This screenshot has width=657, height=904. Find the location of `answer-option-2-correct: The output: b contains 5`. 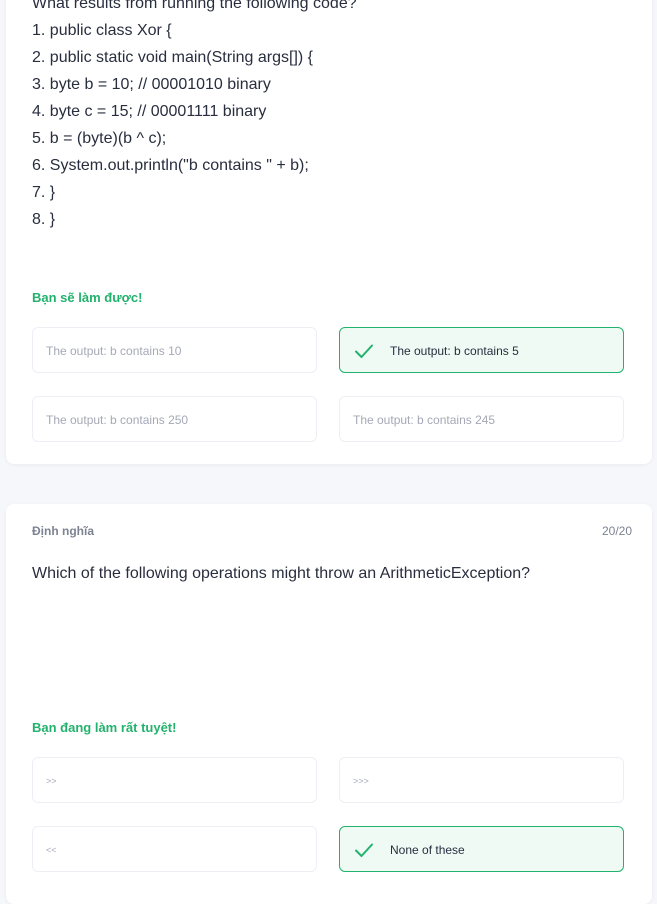

answer-option-2-correct: The output: b contains 5 is located at coordinates (481, 350).